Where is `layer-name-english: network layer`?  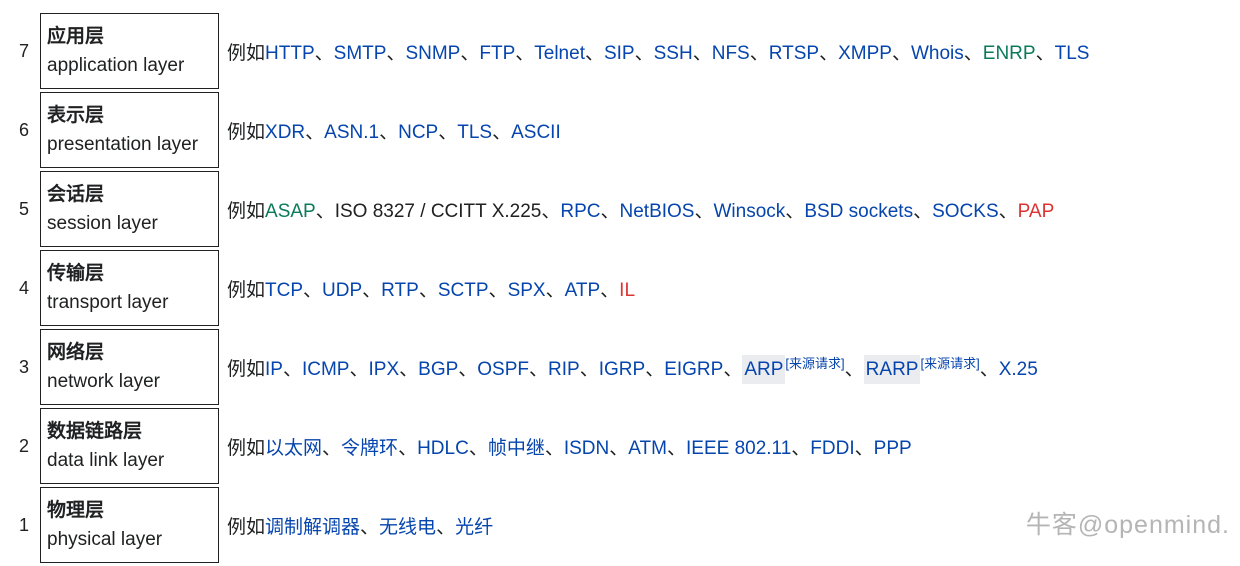 layer-name-english: network layer is located at coordinates (103, 381).